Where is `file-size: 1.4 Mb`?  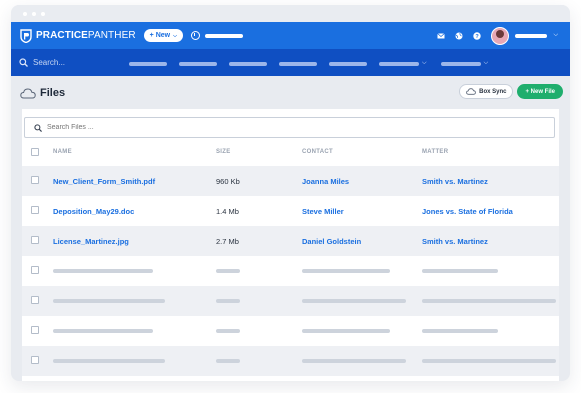
file-size: 1.4 Mb is located at coordinates (227, 211).